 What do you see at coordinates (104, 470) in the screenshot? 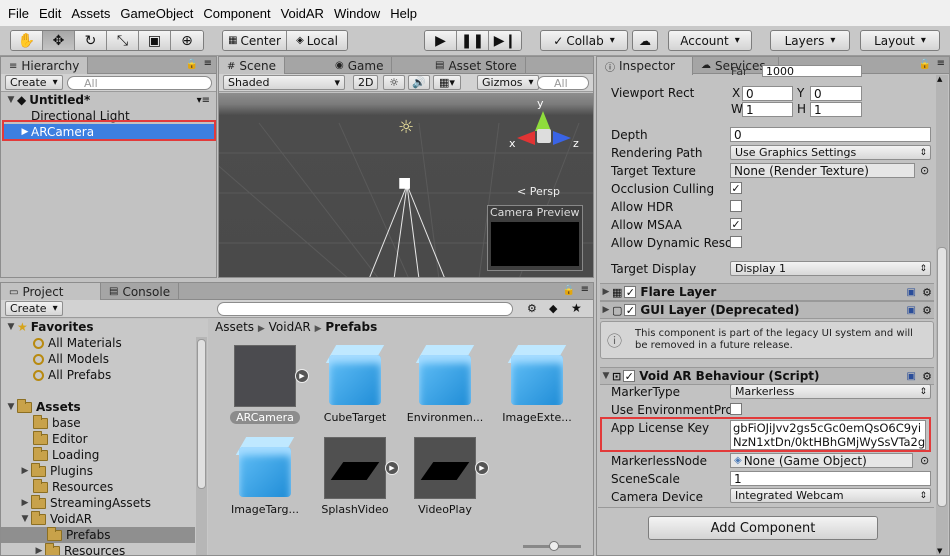
I see `folder-plugins: ▶ Plugins` at bounding box center [104, 470].